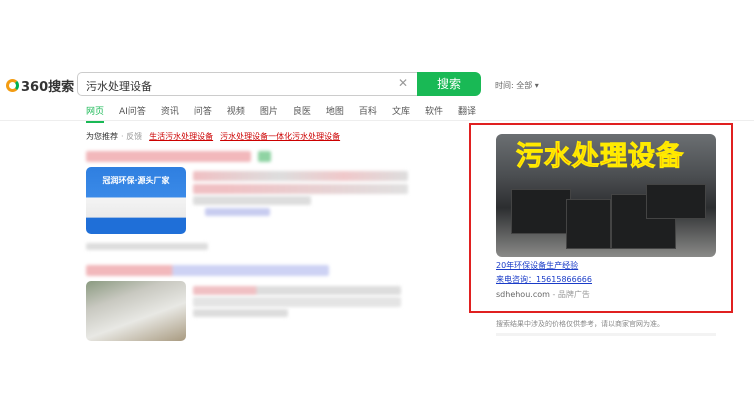 Image resolution: width=754 pixels, height=405 pixels. Describe the element at coordinates (131, 136) in the screenshot. I see `feedback-link: · 反馈` at that location.